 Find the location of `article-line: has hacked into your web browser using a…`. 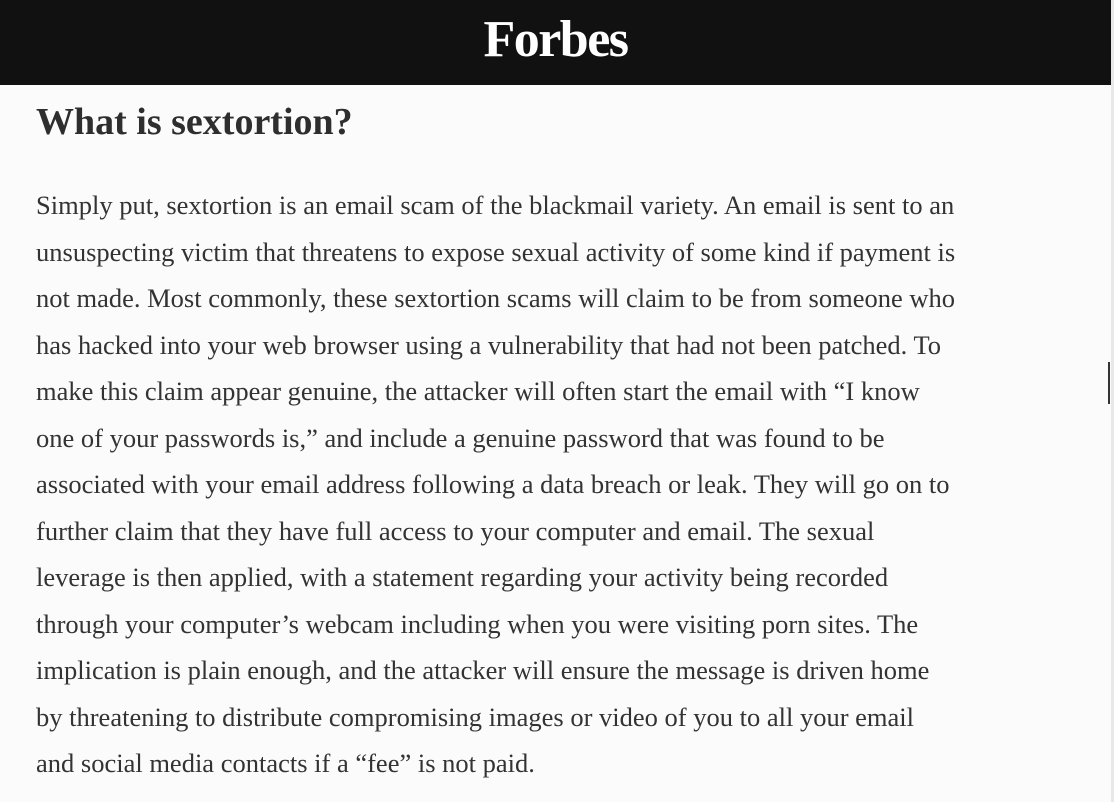

article-line: has hacked into your web browser using a… is located at coordinates (489, 344).